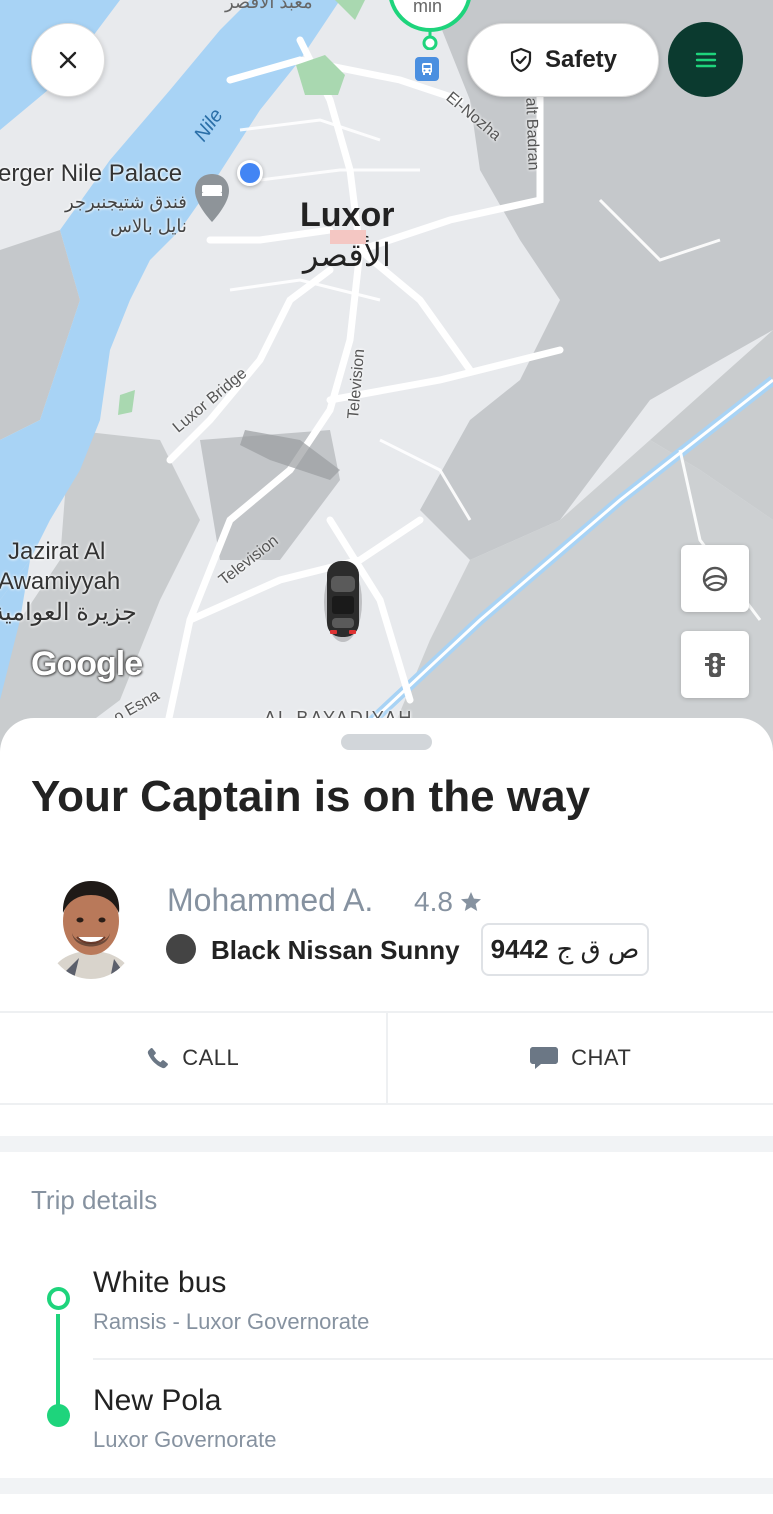 The width and height of the screenshot is (773, 1514). What do you see at coordinates (598, 949) in the screenshot?
I see `plate-letters: ص ق ج` at bounding box center [598, 949].